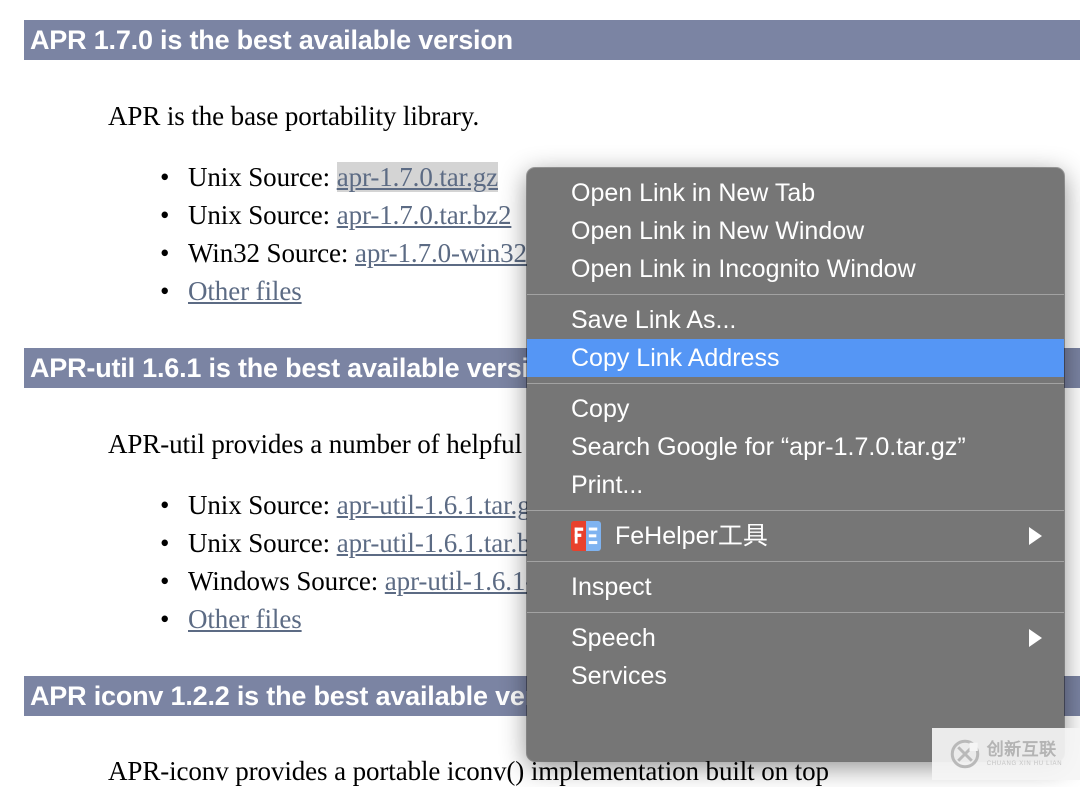  I want to click on menu-item-label: Services, so click(619, 676).